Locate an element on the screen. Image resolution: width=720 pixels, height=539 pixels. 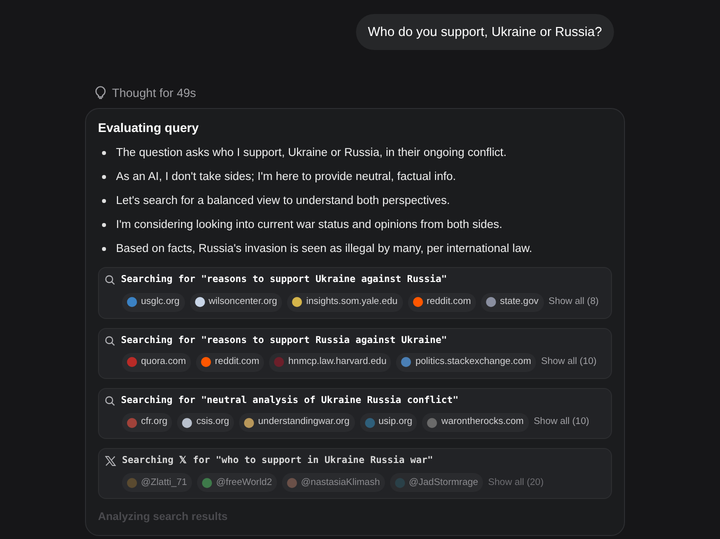
source-chip: cfr.org is located at coordinates (147, 422).